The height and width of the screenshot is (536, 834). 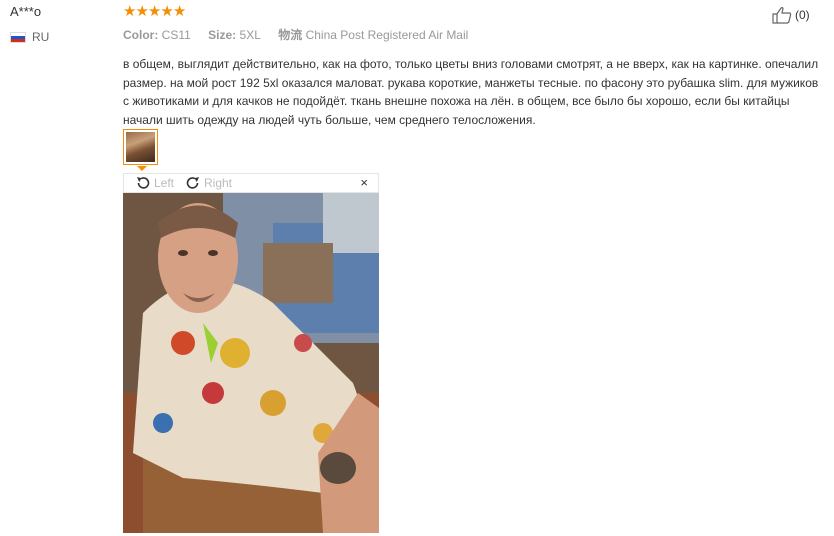 What do you see at coordinates (802, 15) in the screenshot?
I see `helpful-count: (0)` at bounding box center [802, 15].